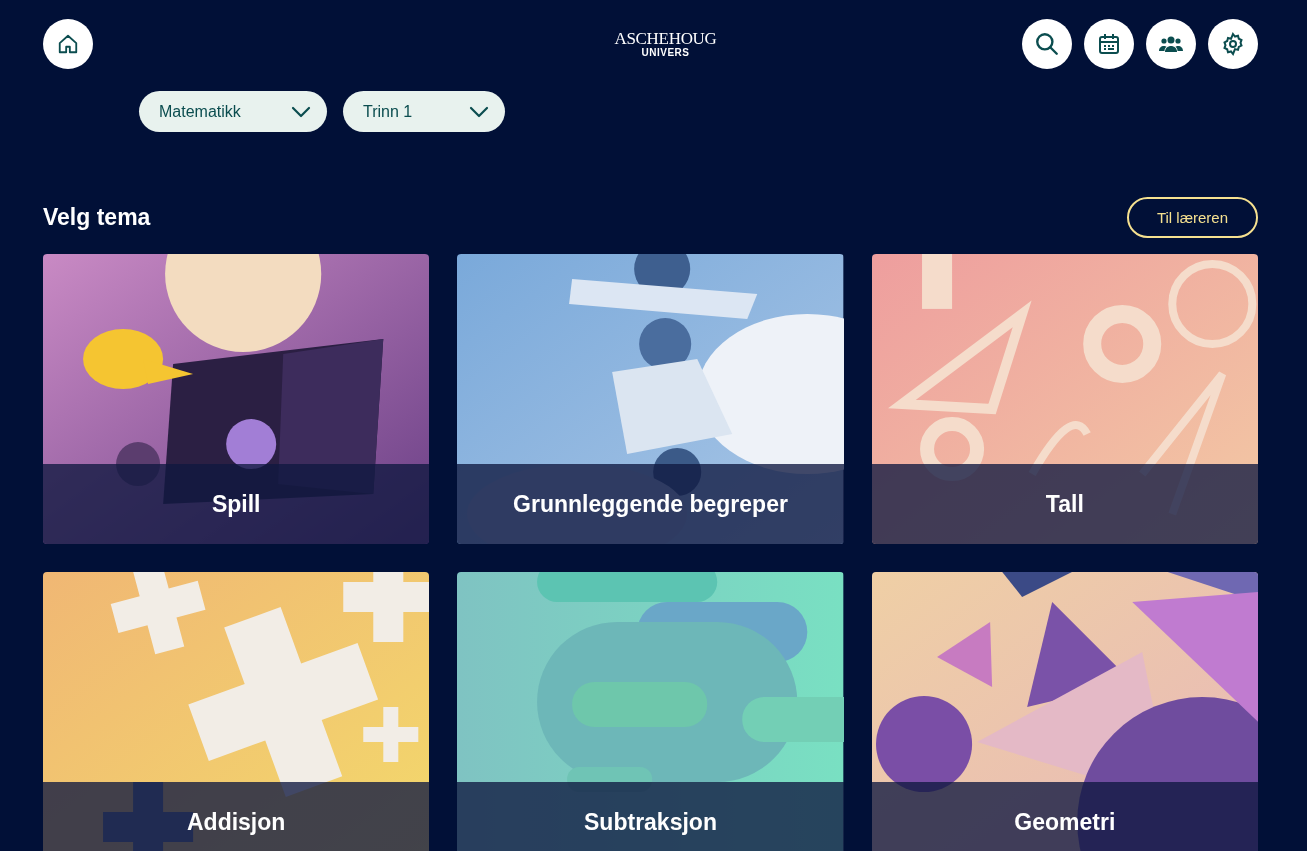 This screenshot has height=851, width=1307. I want to click on settings-button, so click(1233, 44).